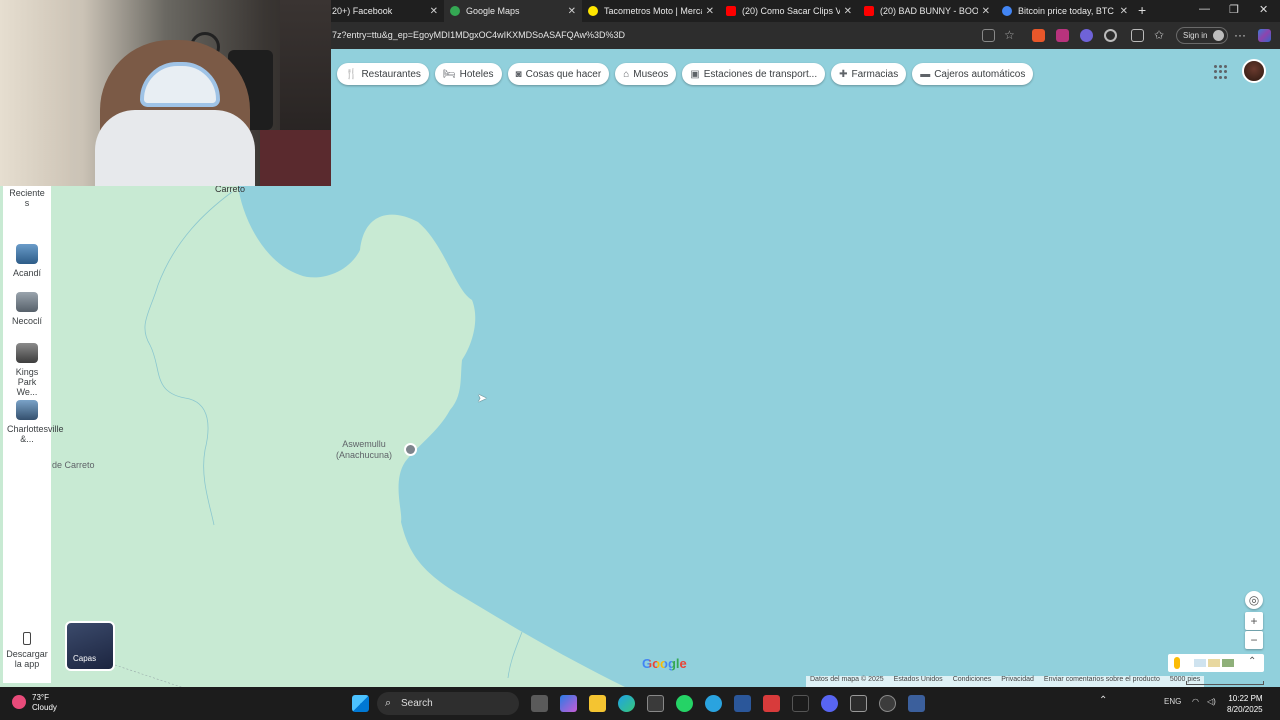 The image size is (1280, 720). I want to click on camera-icon: ◙, so click(518, 74).